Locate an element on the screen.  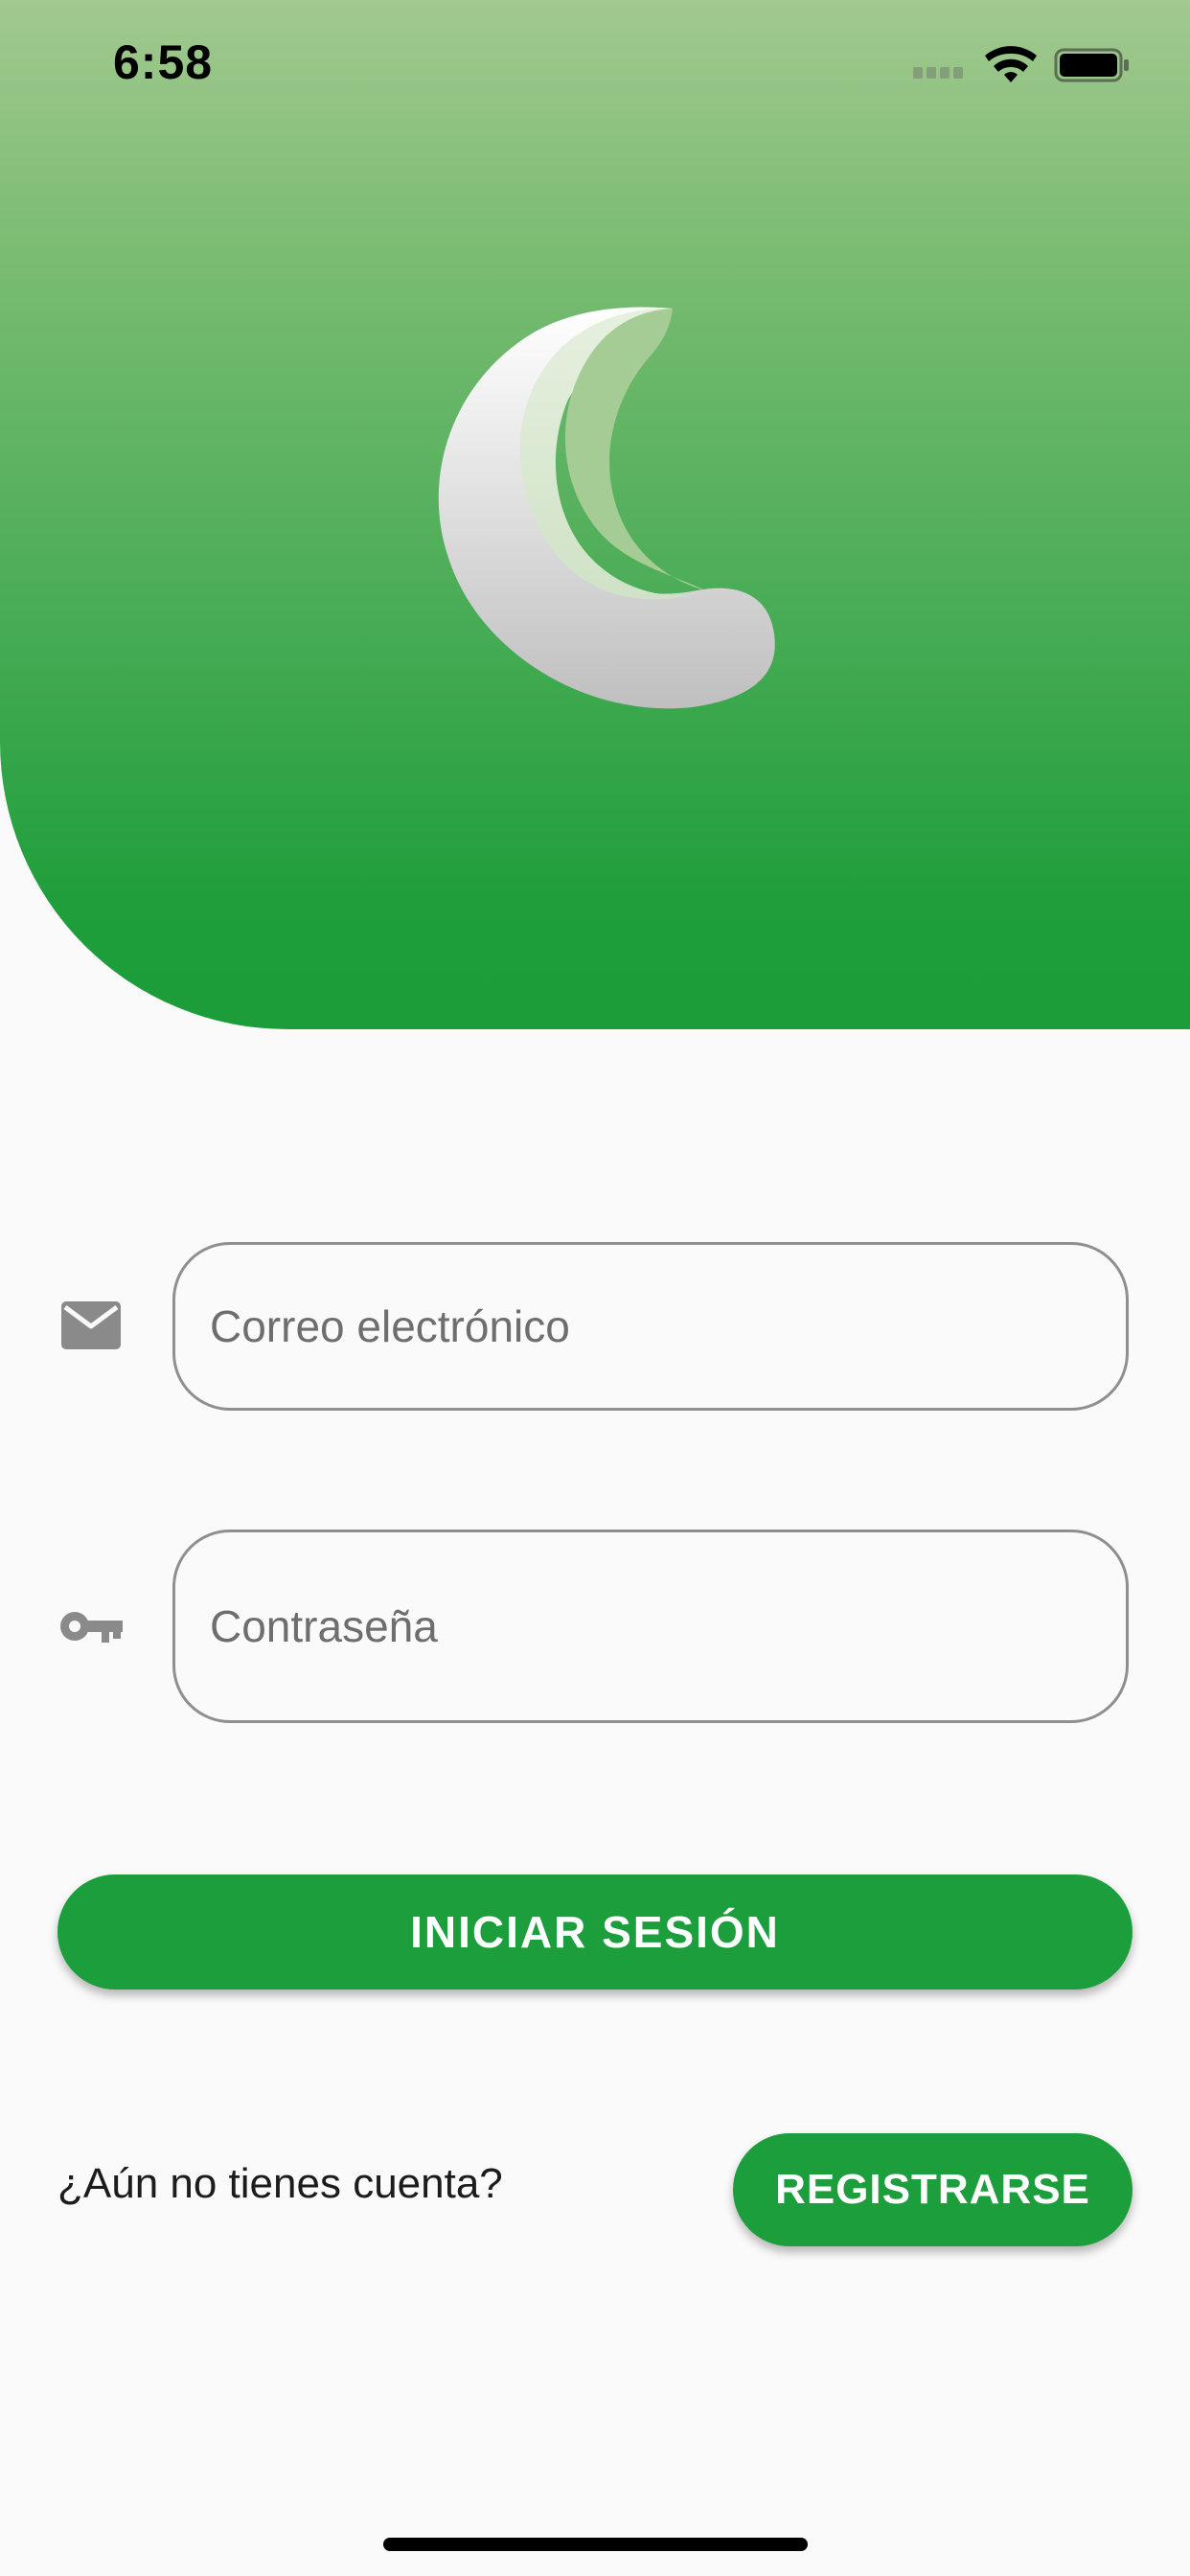
mail-icon is located at coordinates (91, 1325).